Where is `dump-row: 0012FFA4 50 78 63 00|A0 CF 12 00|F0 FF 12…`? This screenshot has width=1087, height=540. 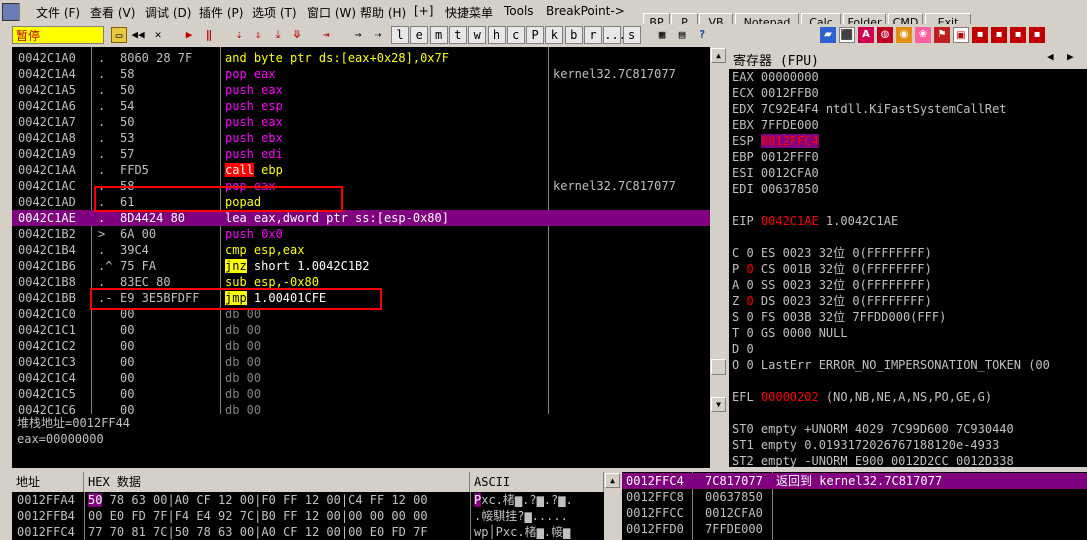 dump-row: 0012FFA4 50 78 63 00|A0 CF 12 00|F0 FF 12… is located at coordinates (308, 500).